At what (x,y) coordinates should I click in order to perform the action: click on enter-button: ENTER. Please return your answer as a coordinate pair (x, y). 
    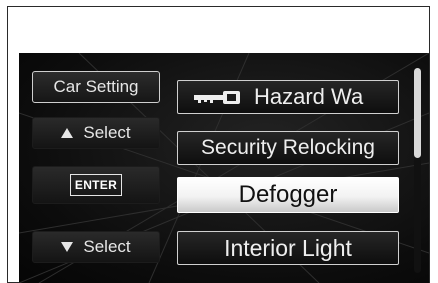
    Looking at the image, I should click on (96, 185).